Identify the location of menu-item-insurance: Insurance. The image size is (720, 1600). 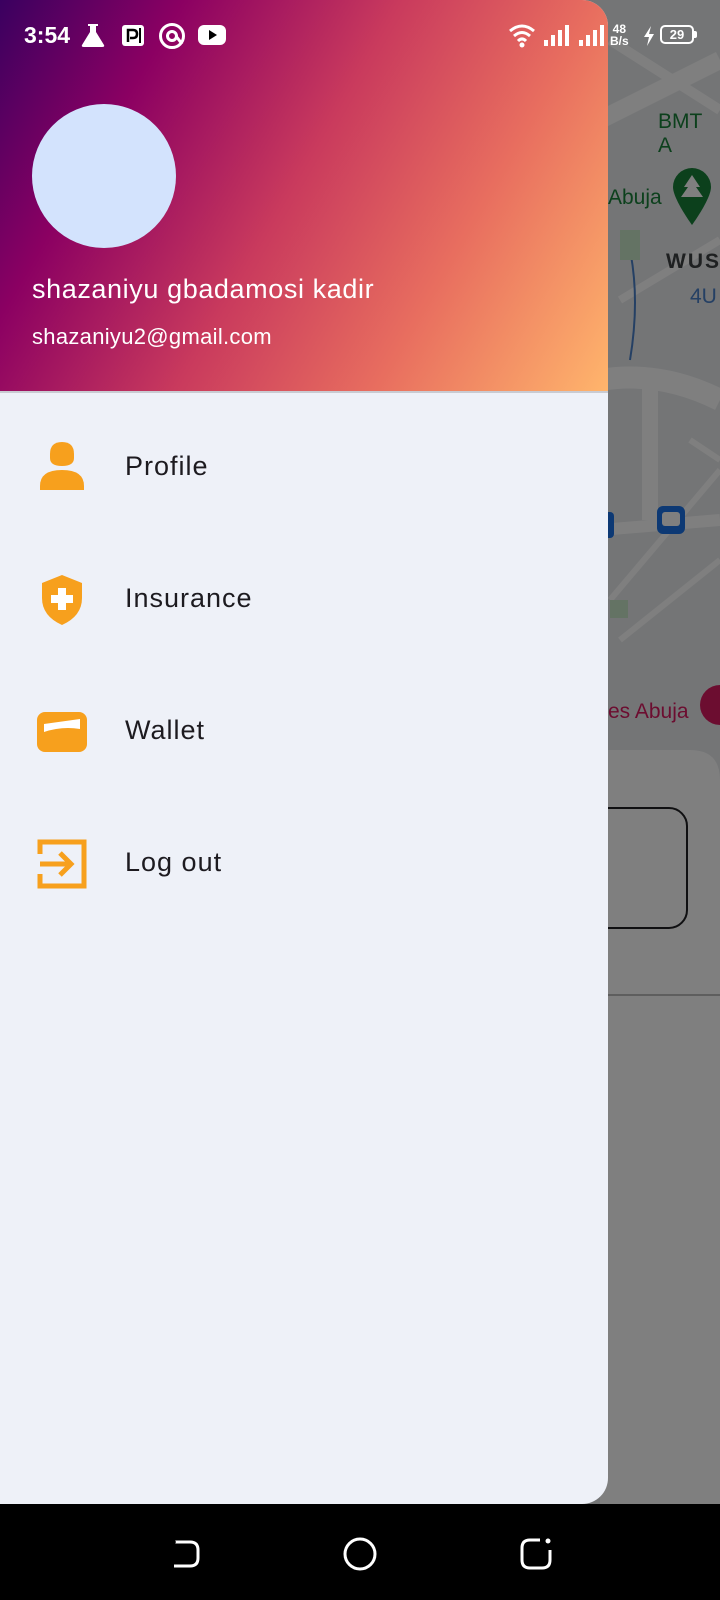
(304, 598).